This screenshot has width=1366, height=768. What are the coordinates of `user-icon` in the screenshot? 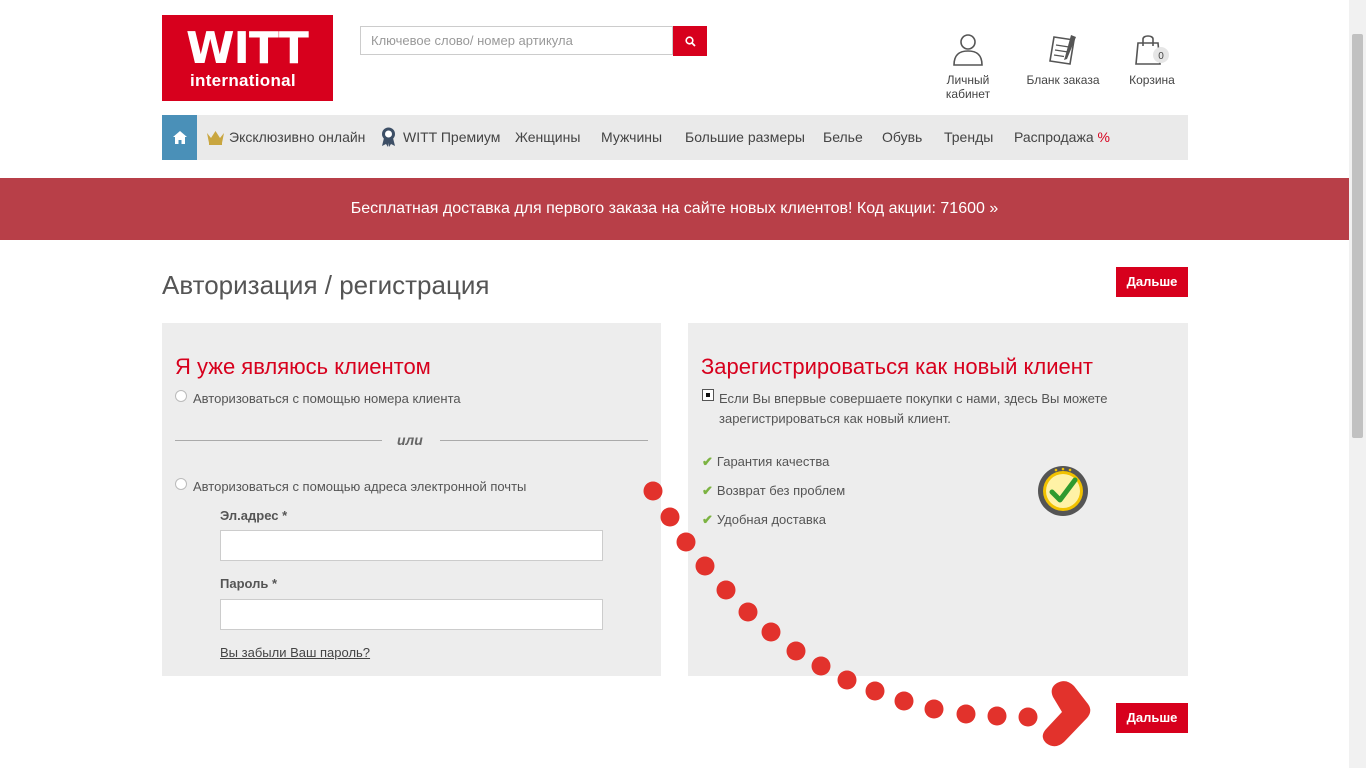 It's located at (968, 50).